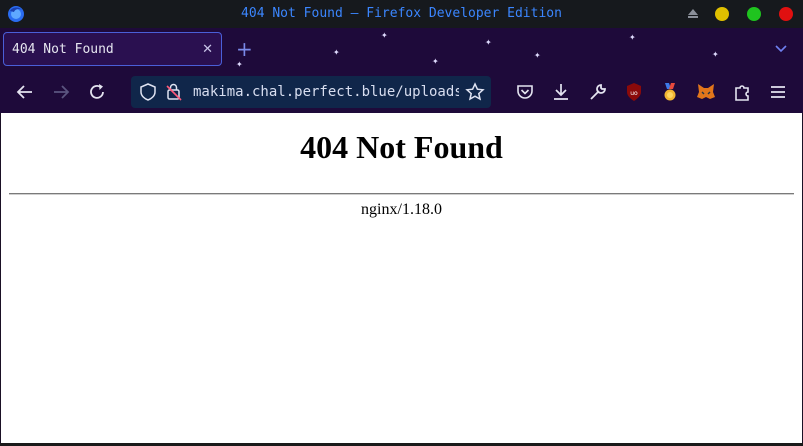 The height and width of the screenshot is (446, 803). Describe the element at coordinates (401, 147) in the screenshot. I see `page-heading: 404 Not Found` at that location.